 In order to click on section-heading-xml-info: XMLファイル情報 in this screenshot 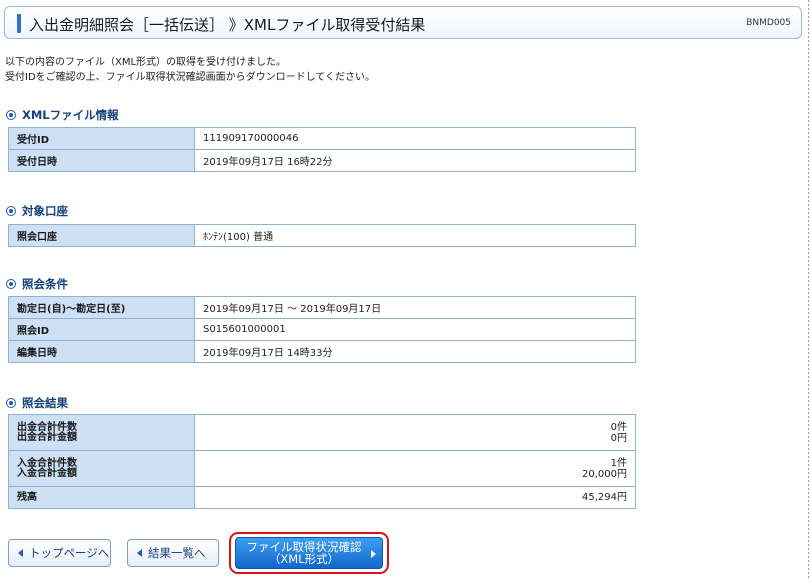, I will do `click(62, 115)`.